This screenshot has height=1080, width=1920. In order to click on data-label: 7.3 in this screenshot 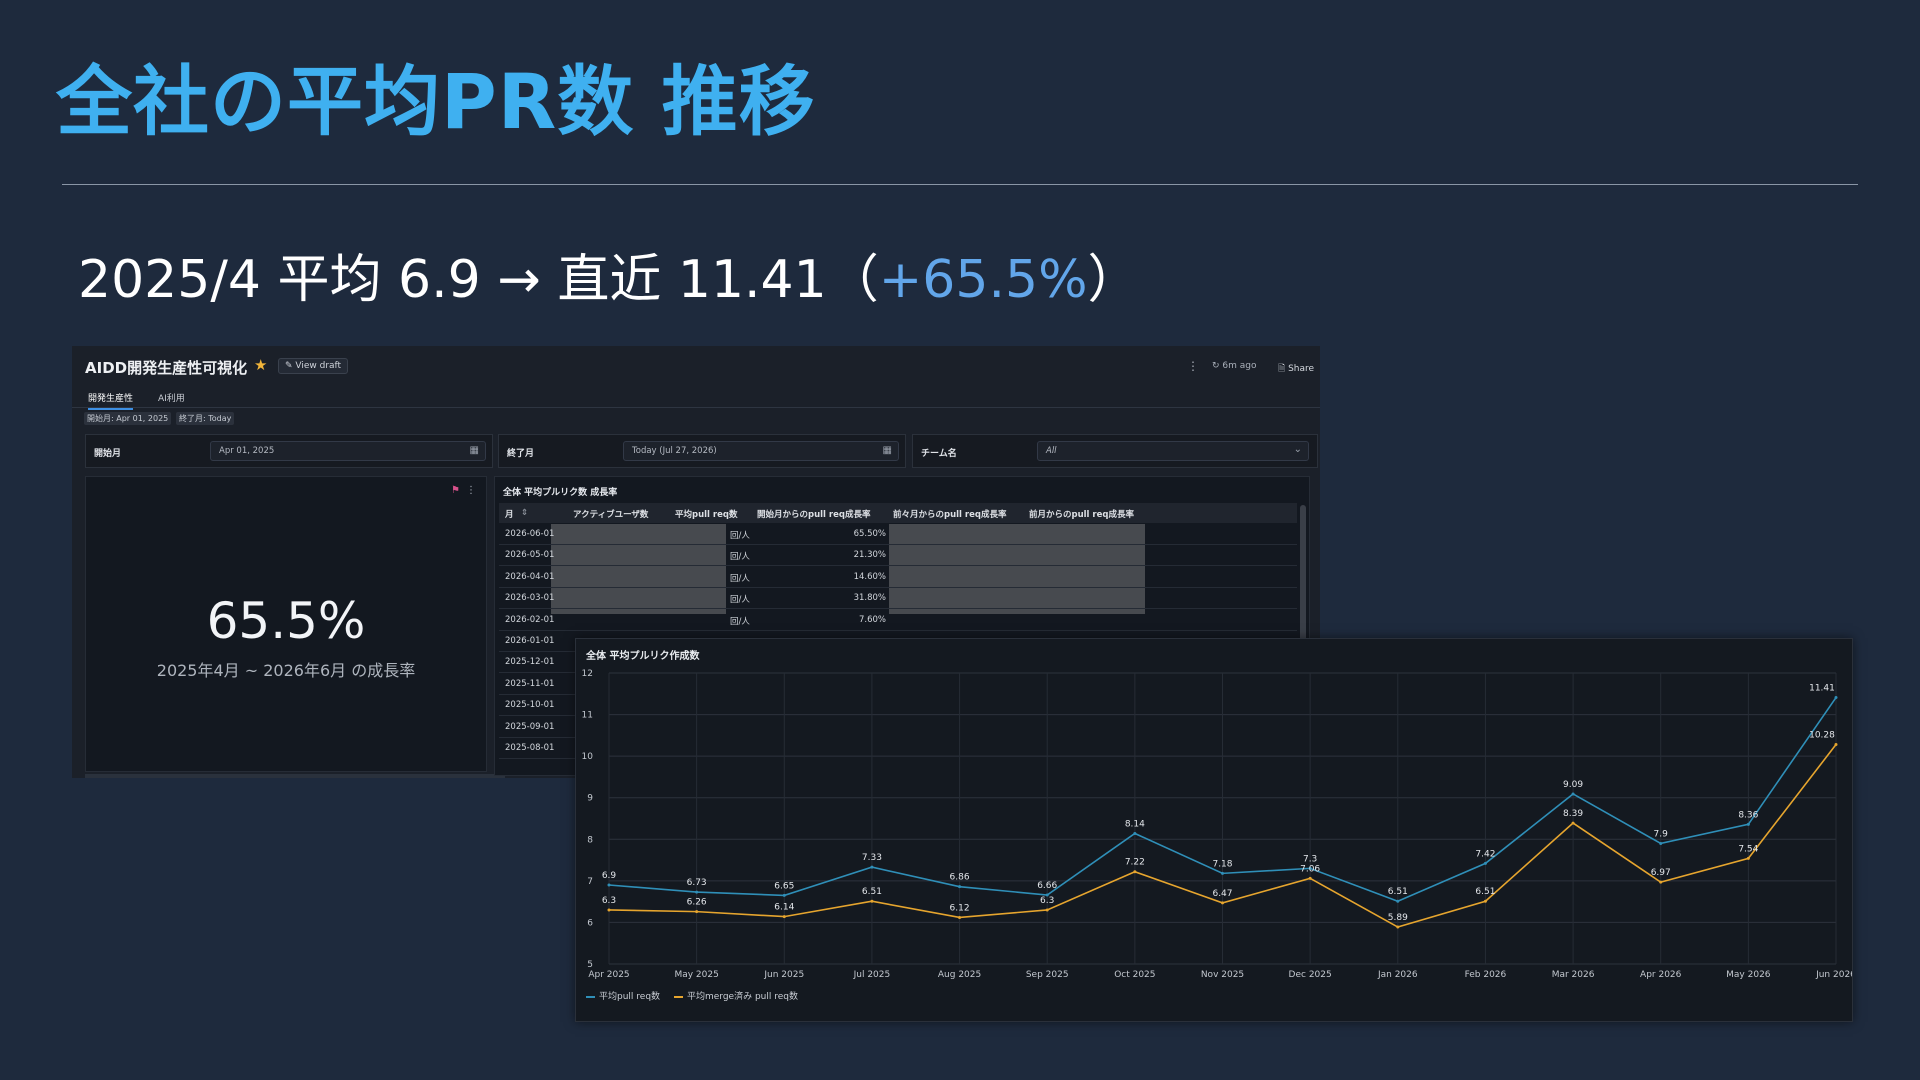, I will do `click(1310, 859)`.